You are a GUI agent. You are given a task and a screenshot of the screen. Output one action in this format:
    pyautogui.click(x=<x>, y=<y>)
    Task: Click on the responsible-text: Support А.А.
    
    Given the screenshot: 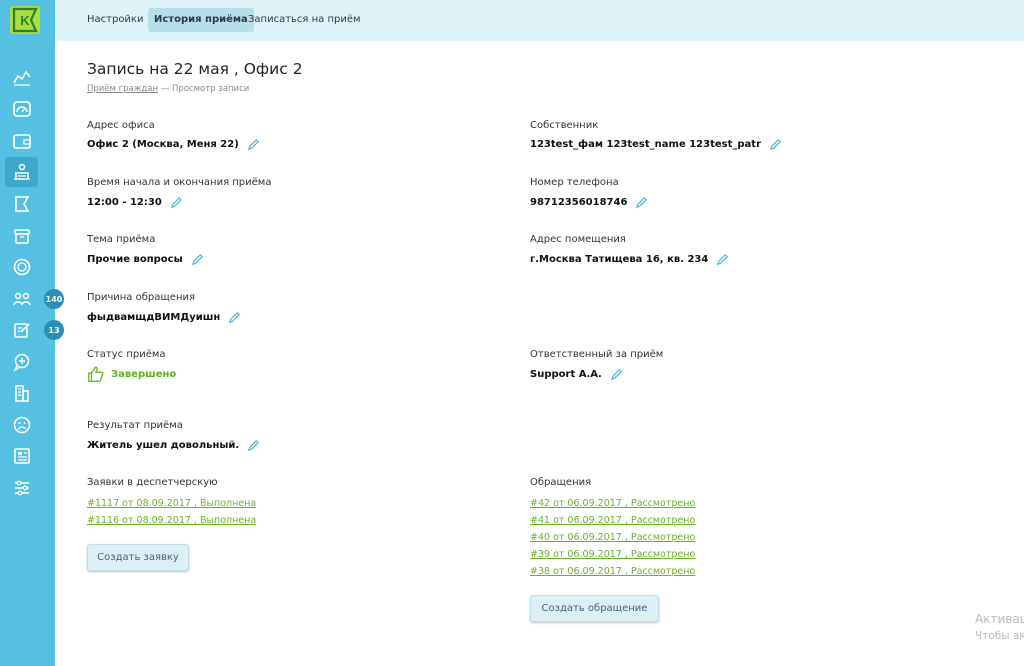 What is the action you would take?
    pyautogui.click(x=566, y=374)
    